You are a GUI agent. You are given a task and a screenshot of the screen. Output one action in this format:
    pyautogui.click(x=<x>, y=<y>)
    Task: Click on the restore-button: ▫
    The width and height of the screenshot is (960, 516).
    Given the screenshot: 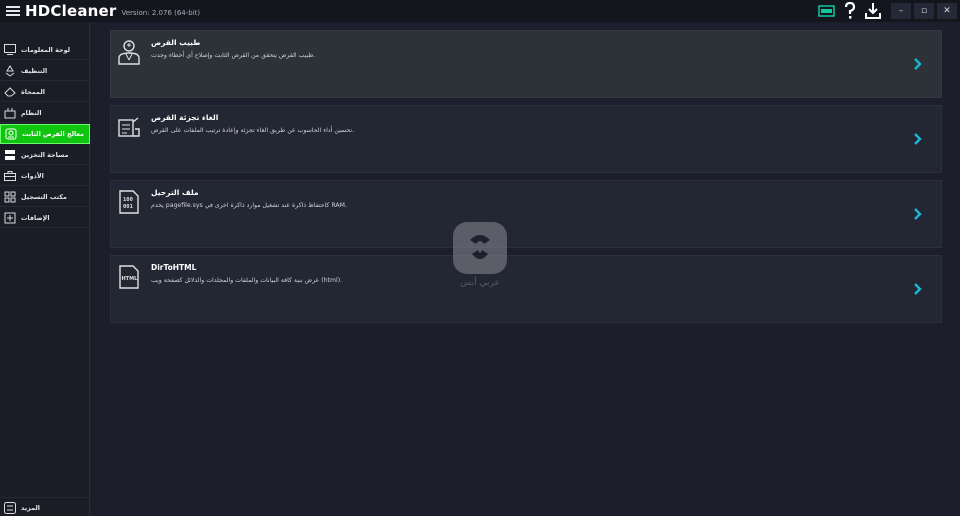 What is the action you would take?
    pyautogui.click(x=924, y=11)
    